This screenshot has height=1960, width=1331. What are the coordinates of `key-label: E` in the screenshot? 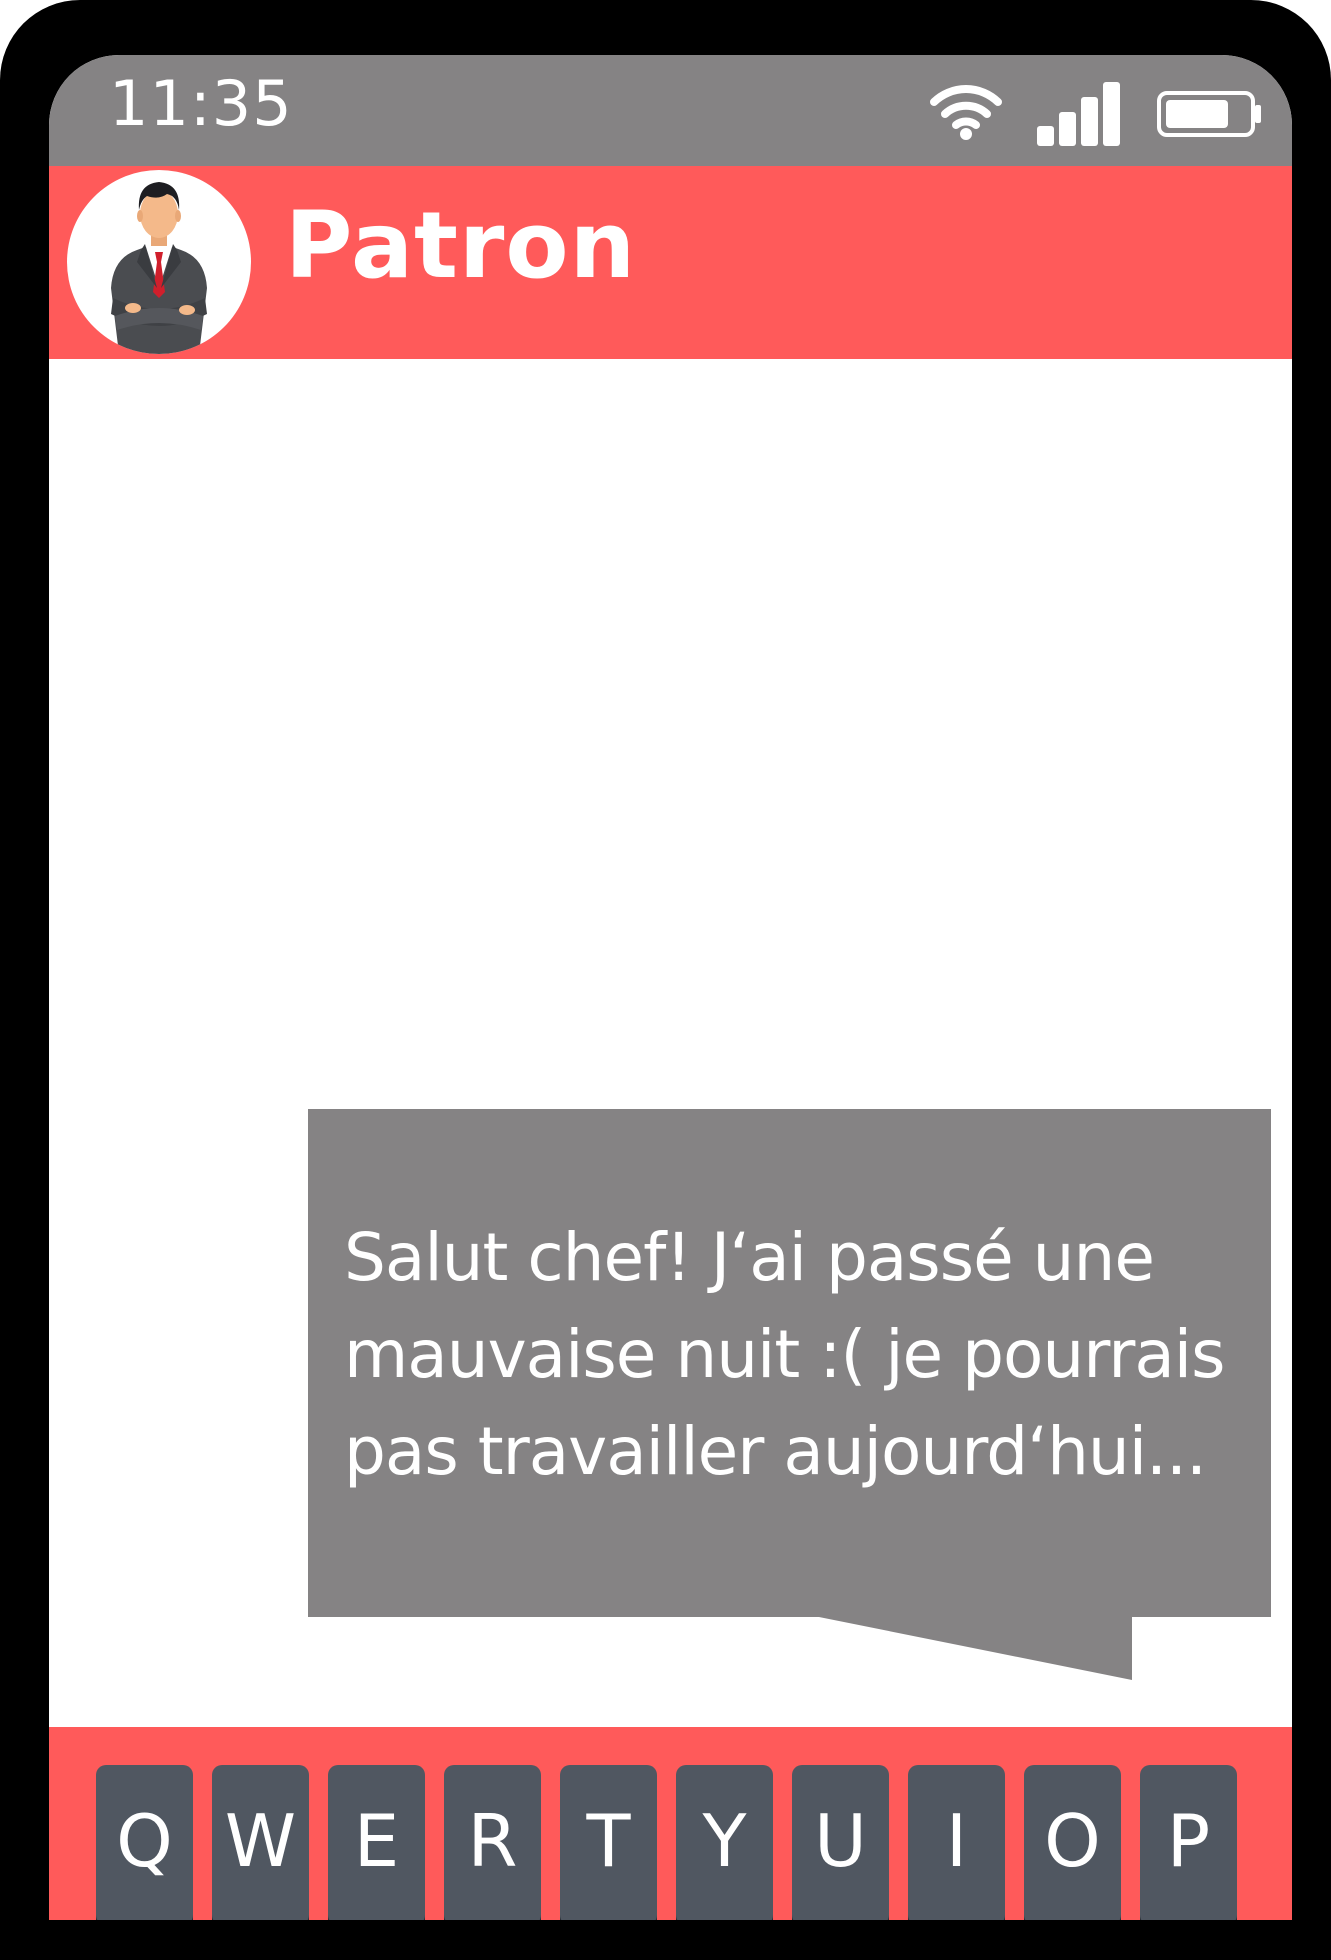 It's located at (376, 1841).